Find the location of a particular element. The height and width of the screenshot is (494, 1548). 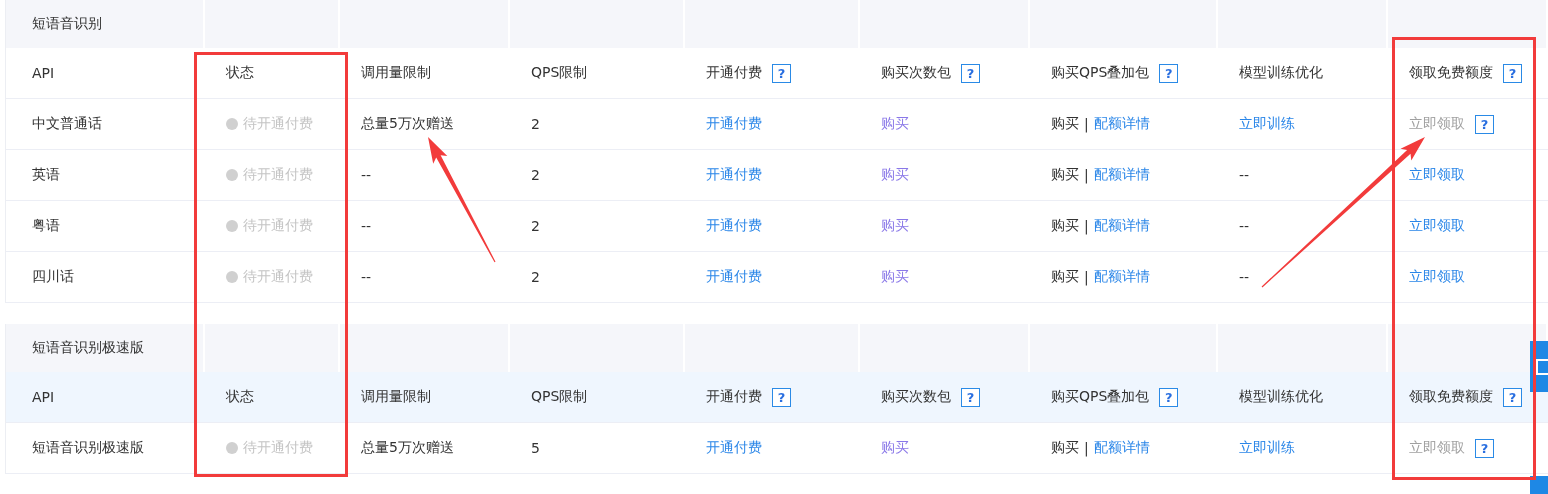

window-icon is located at coordinates (1542, 366).